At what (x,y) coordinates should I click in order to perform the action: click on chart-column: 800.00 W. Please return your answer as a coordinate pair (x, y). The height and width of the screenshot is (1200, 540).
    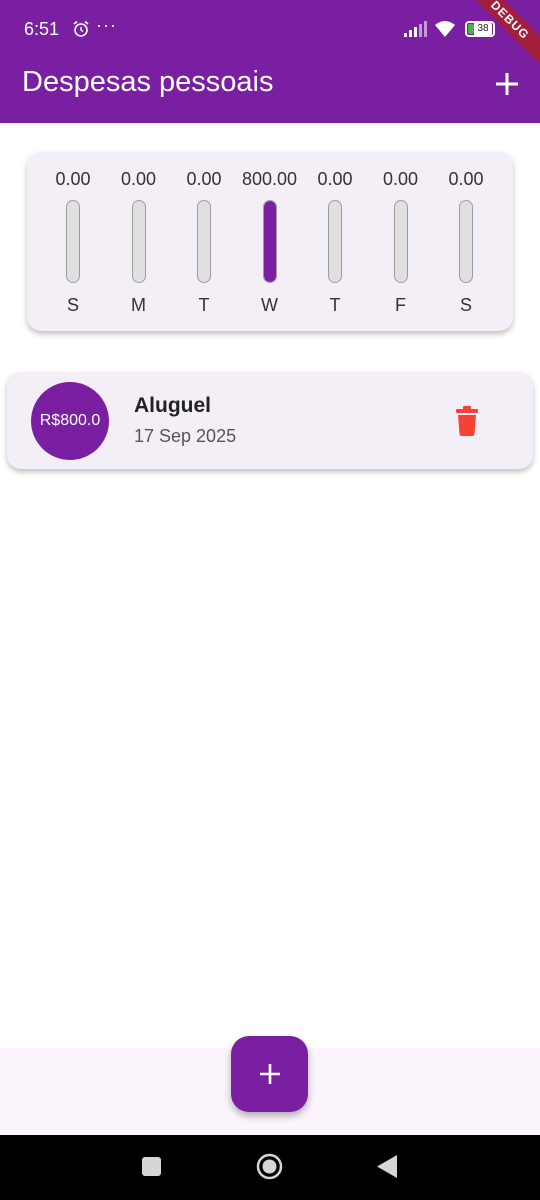
    Looking at the image, I should click on (270, 241).